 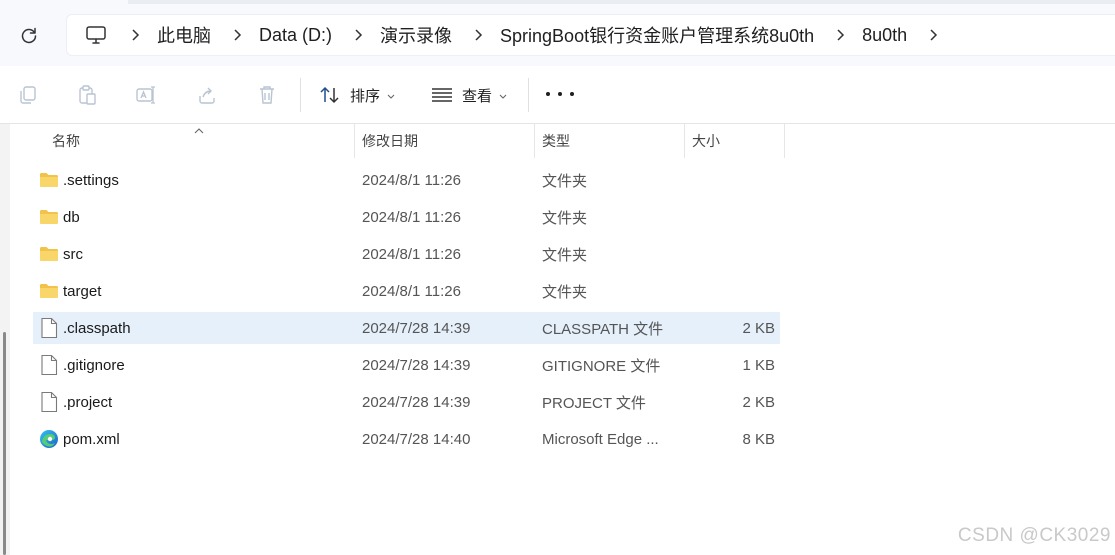 I want to click on computer-icon, so click(x=96, y=35).